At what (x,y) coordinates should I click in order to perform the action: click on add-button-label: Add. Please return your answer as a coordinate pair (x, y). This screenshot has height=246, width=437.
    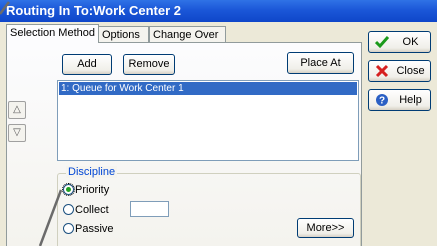
    Looking at the image, I should click on (87, 64).